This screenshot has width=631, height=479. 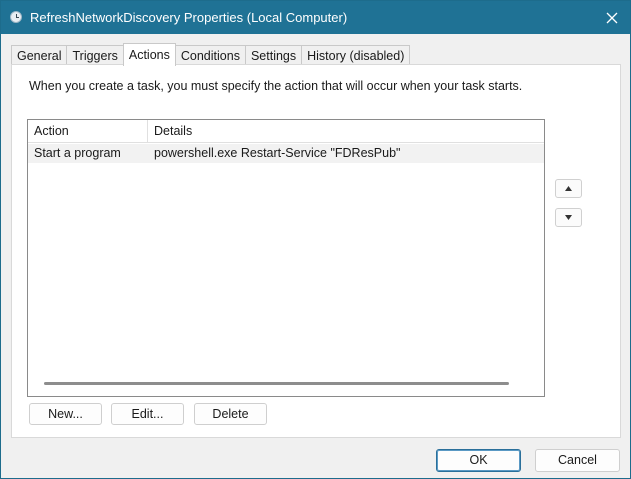 I want to click on delete-action-button: Delete, so click(x=230, y=414).